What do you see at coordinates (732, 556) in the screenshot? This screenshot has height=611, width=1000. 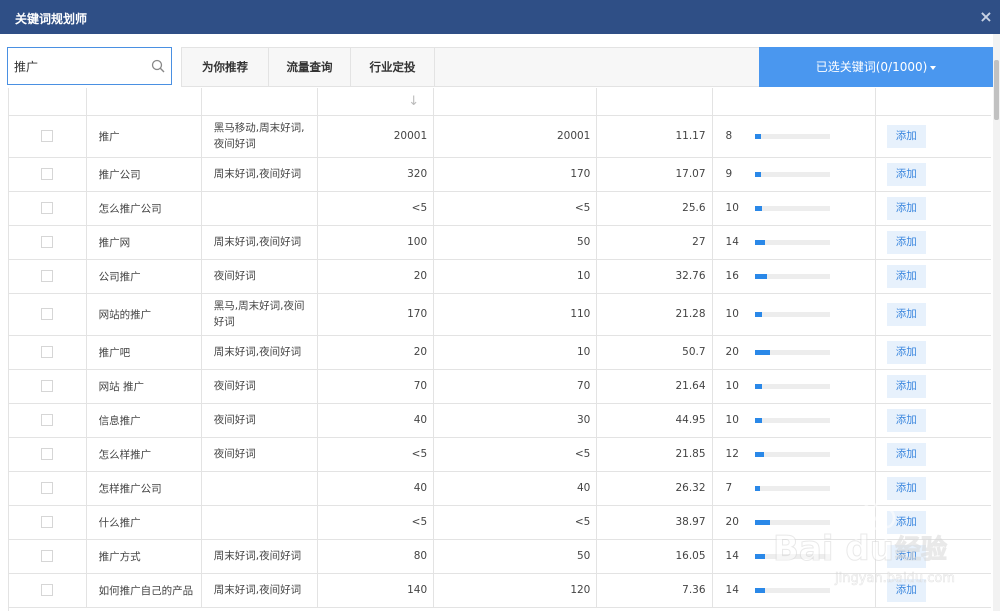 I see `competition-number: 14` at bounding box center [732, 556].